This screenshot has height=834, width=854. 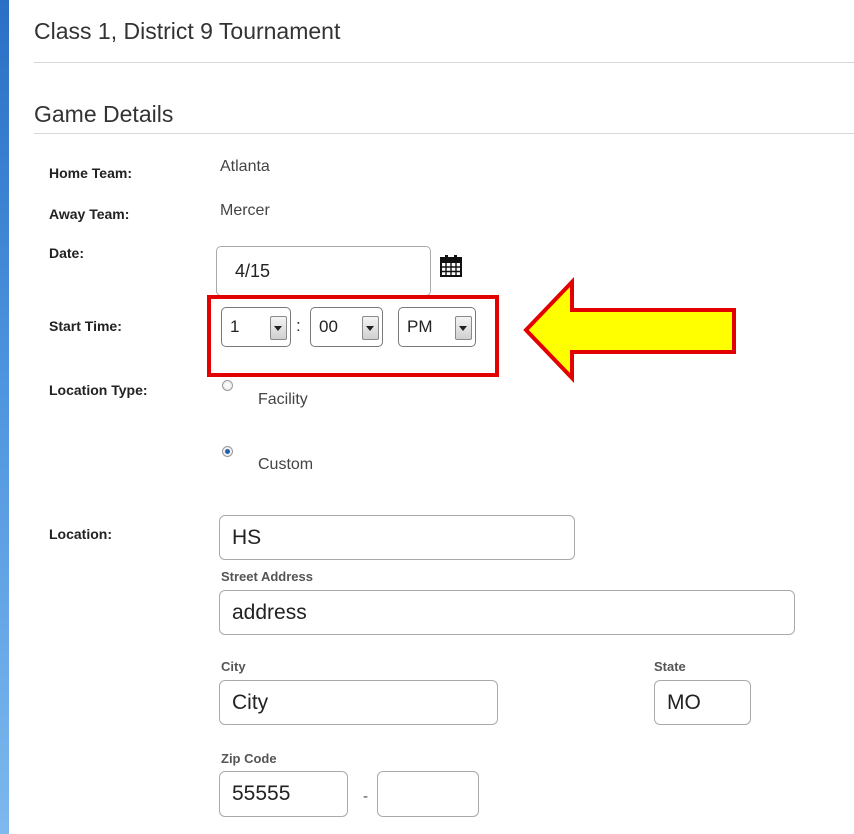 I want to click on arrow-annotation, so click(x=629, y=330).